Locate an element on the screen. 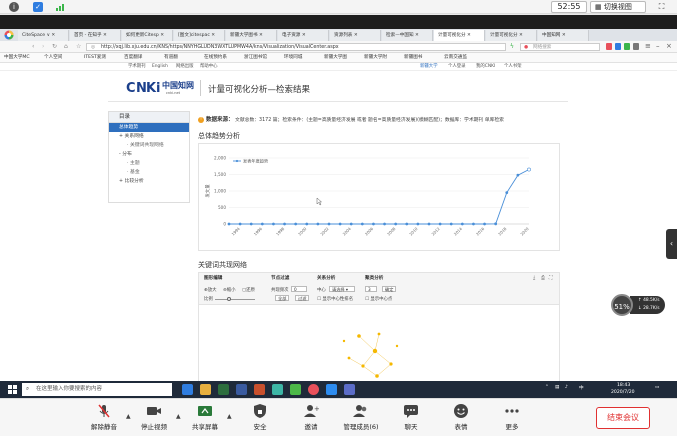  network-speed-widget: ↑ 48.5K/s ↓ 28.7K/s 51% is located at coordinates (639, 305).